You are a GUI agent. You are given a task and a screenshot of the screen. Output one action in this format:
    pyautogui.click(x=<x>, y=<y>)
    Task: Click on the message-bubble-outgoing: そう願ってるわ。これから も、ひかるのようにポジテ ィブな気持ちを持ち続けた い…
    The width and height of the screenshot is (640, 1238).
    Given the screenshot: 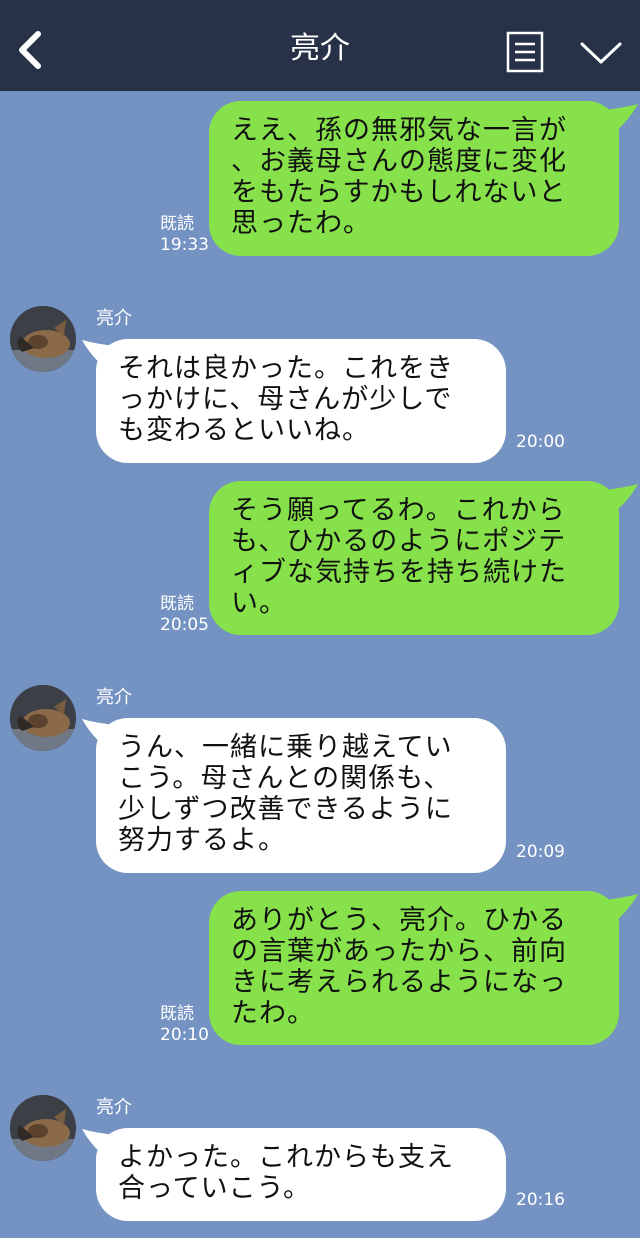 What is the action you would take?
    pyautogui.click(x=414, y=558)
    